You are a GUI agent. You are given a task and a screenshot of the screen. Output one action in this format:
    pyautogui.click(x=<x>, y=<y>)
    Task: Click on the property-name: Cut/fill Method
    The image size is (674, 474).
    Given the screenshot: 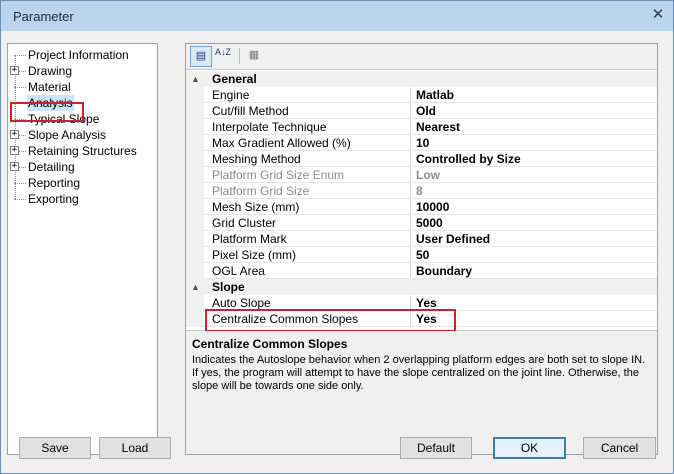 What is the action you would take?
    pyautogui.click(x=307, y=111)
    